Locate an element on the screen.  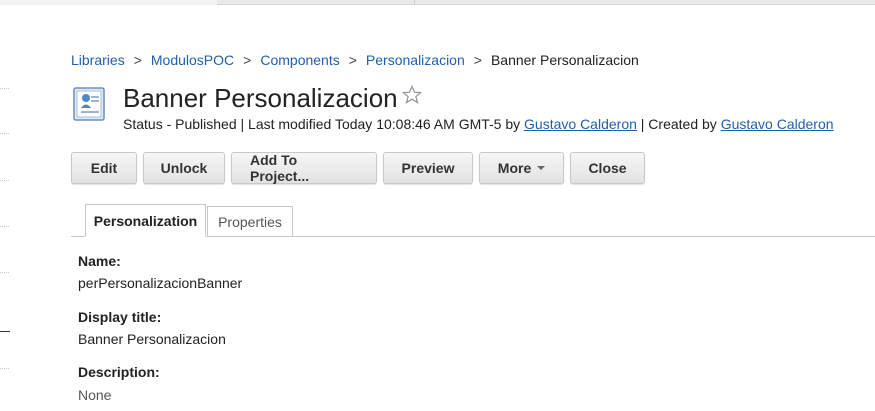
top-tab-active-remnant is located at coordinates (108, 2).